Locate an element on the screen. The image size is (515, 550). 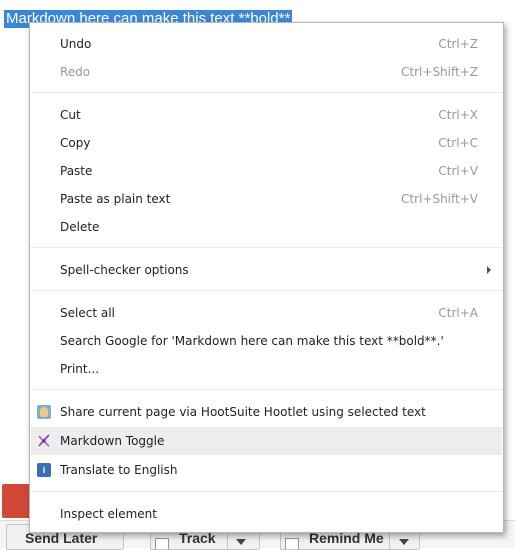
menu-item-label: Delete is located at coordinates (80, 227).